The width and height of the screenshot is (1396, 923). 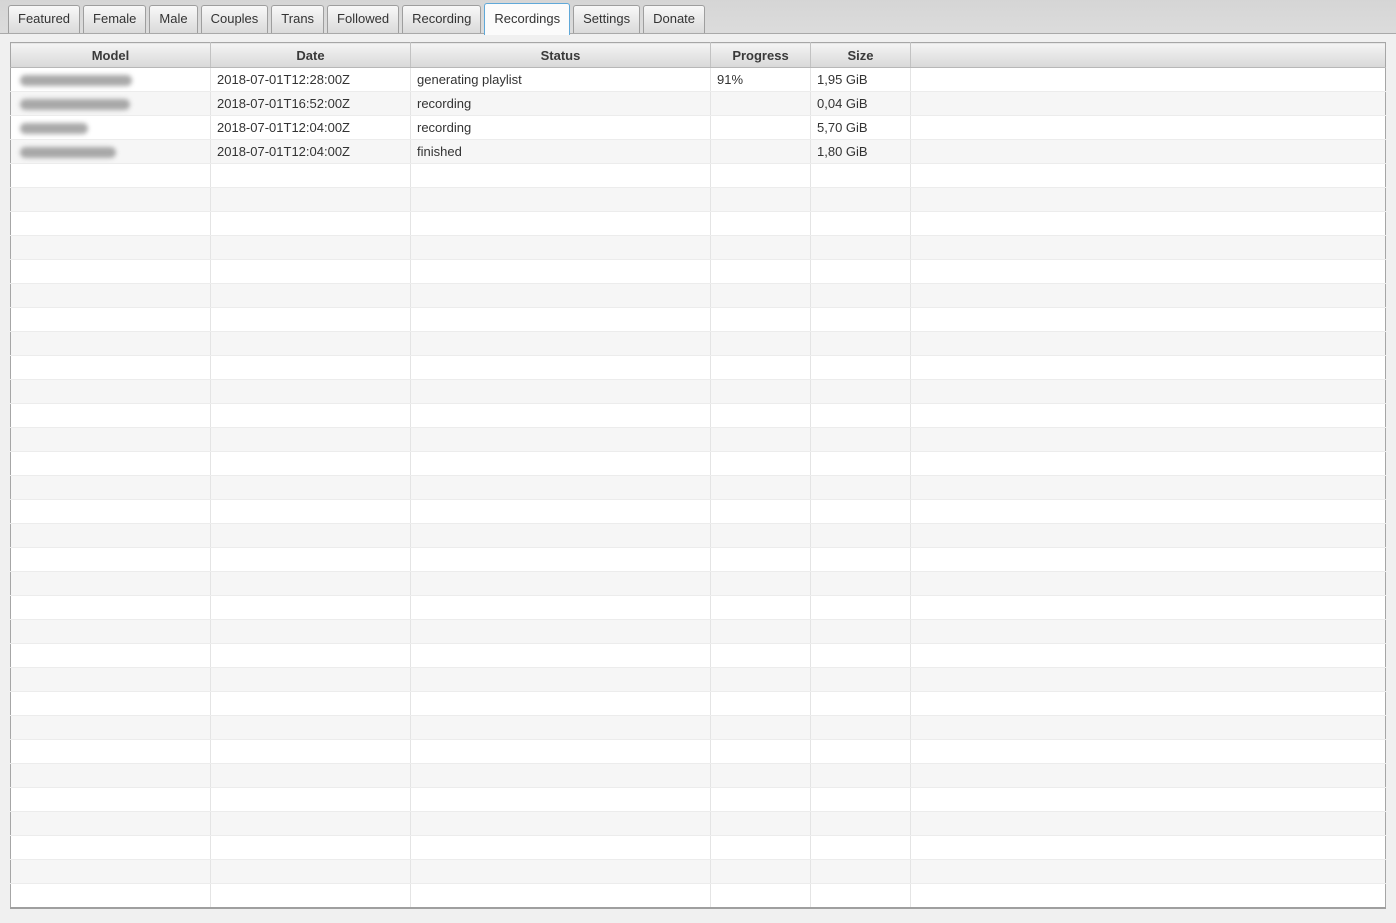 What do you see at coordinates (760, 55) in the screenshot?
I see `column-header-progress: Progress` at bounding box center [760, 55].